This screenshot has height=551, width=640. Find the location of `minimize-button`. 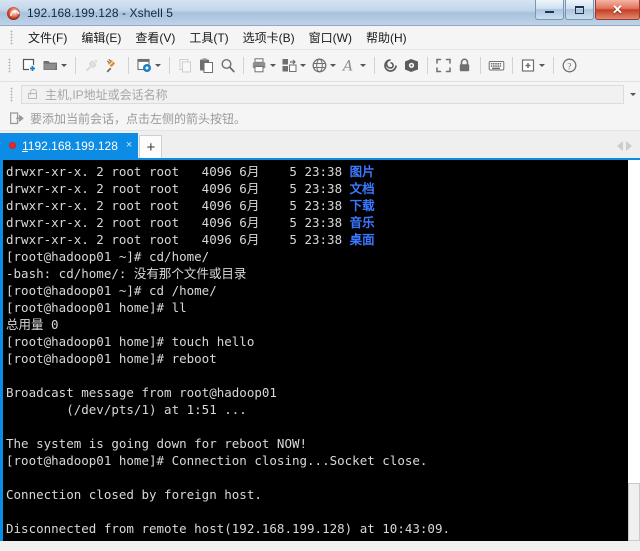

minimize-button is located at coordinates (549, 10).